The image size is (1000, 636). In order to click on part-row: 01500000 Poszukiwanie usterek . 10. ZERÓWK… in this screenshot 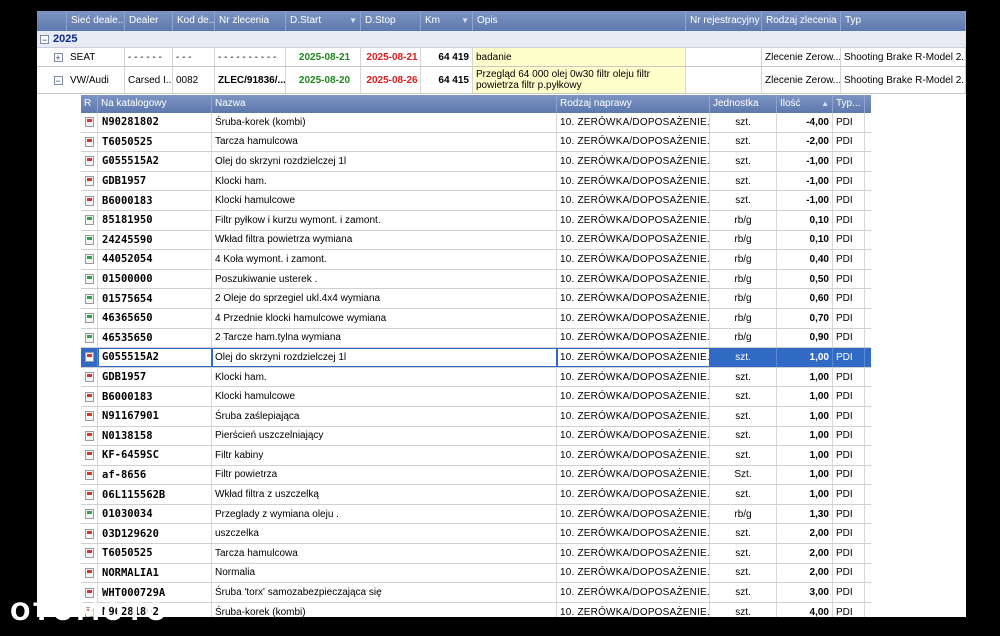, I will do `click(476, 279)`.